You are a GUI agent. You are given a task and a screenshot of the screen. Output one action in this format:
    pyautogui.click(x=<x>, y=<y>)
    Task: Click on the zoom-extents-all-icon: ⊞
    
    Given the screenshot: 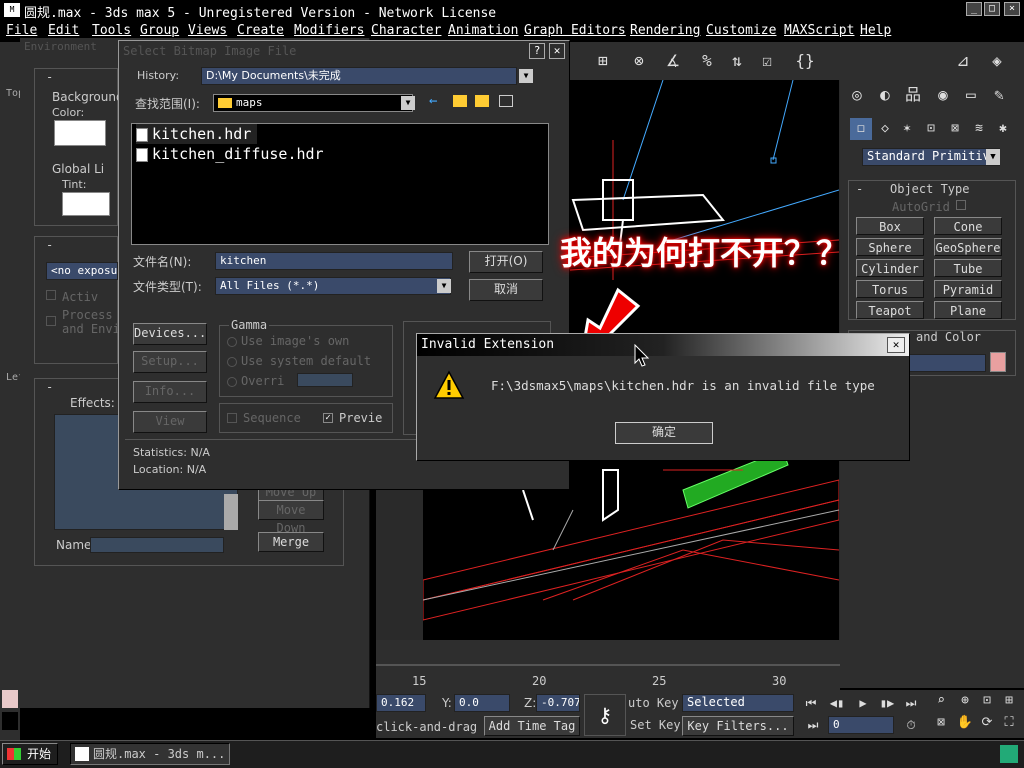 What is the action you would take?
    pyautogui.click(x=1009, y=701)
    